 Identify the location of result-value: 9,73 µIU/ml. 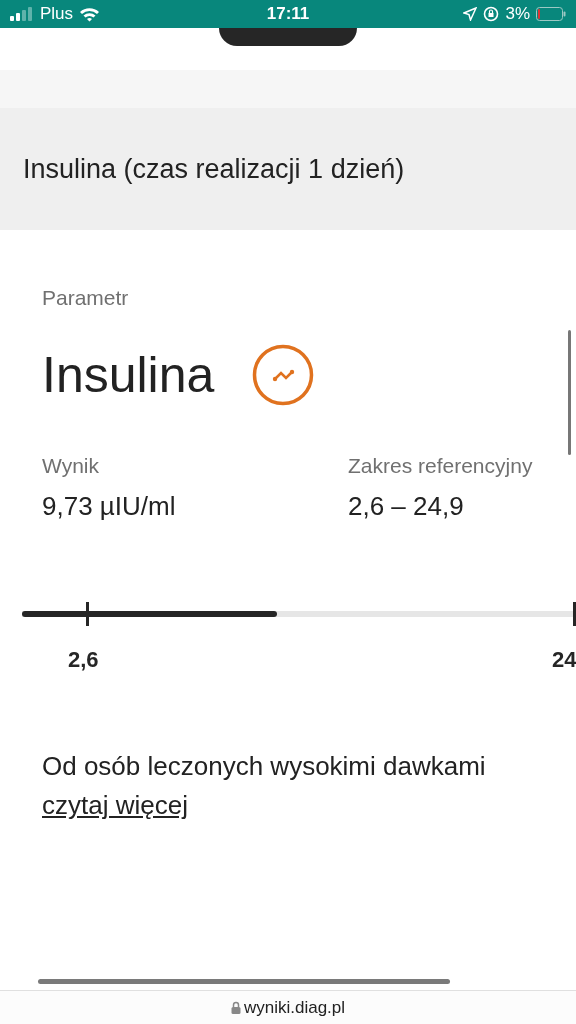
(109, 506).